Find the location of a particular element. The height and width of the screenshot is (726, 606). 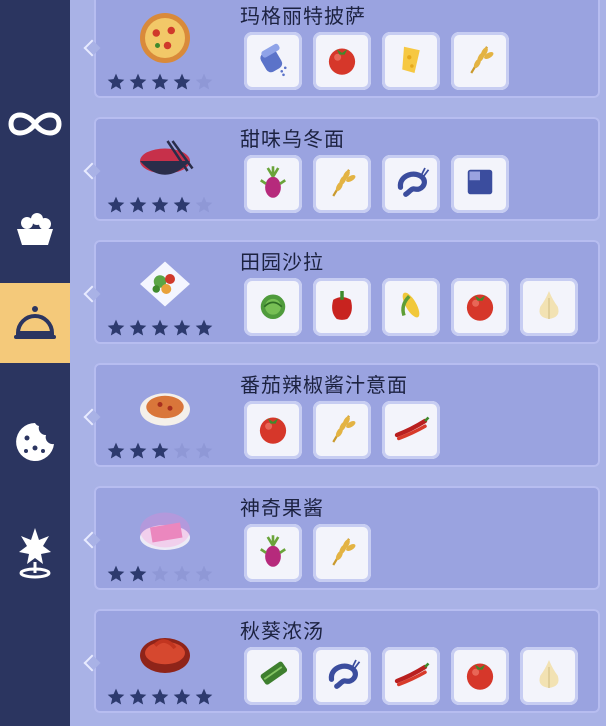

recipe-title: 神奇果酱 is located at coordinates (282, 508).